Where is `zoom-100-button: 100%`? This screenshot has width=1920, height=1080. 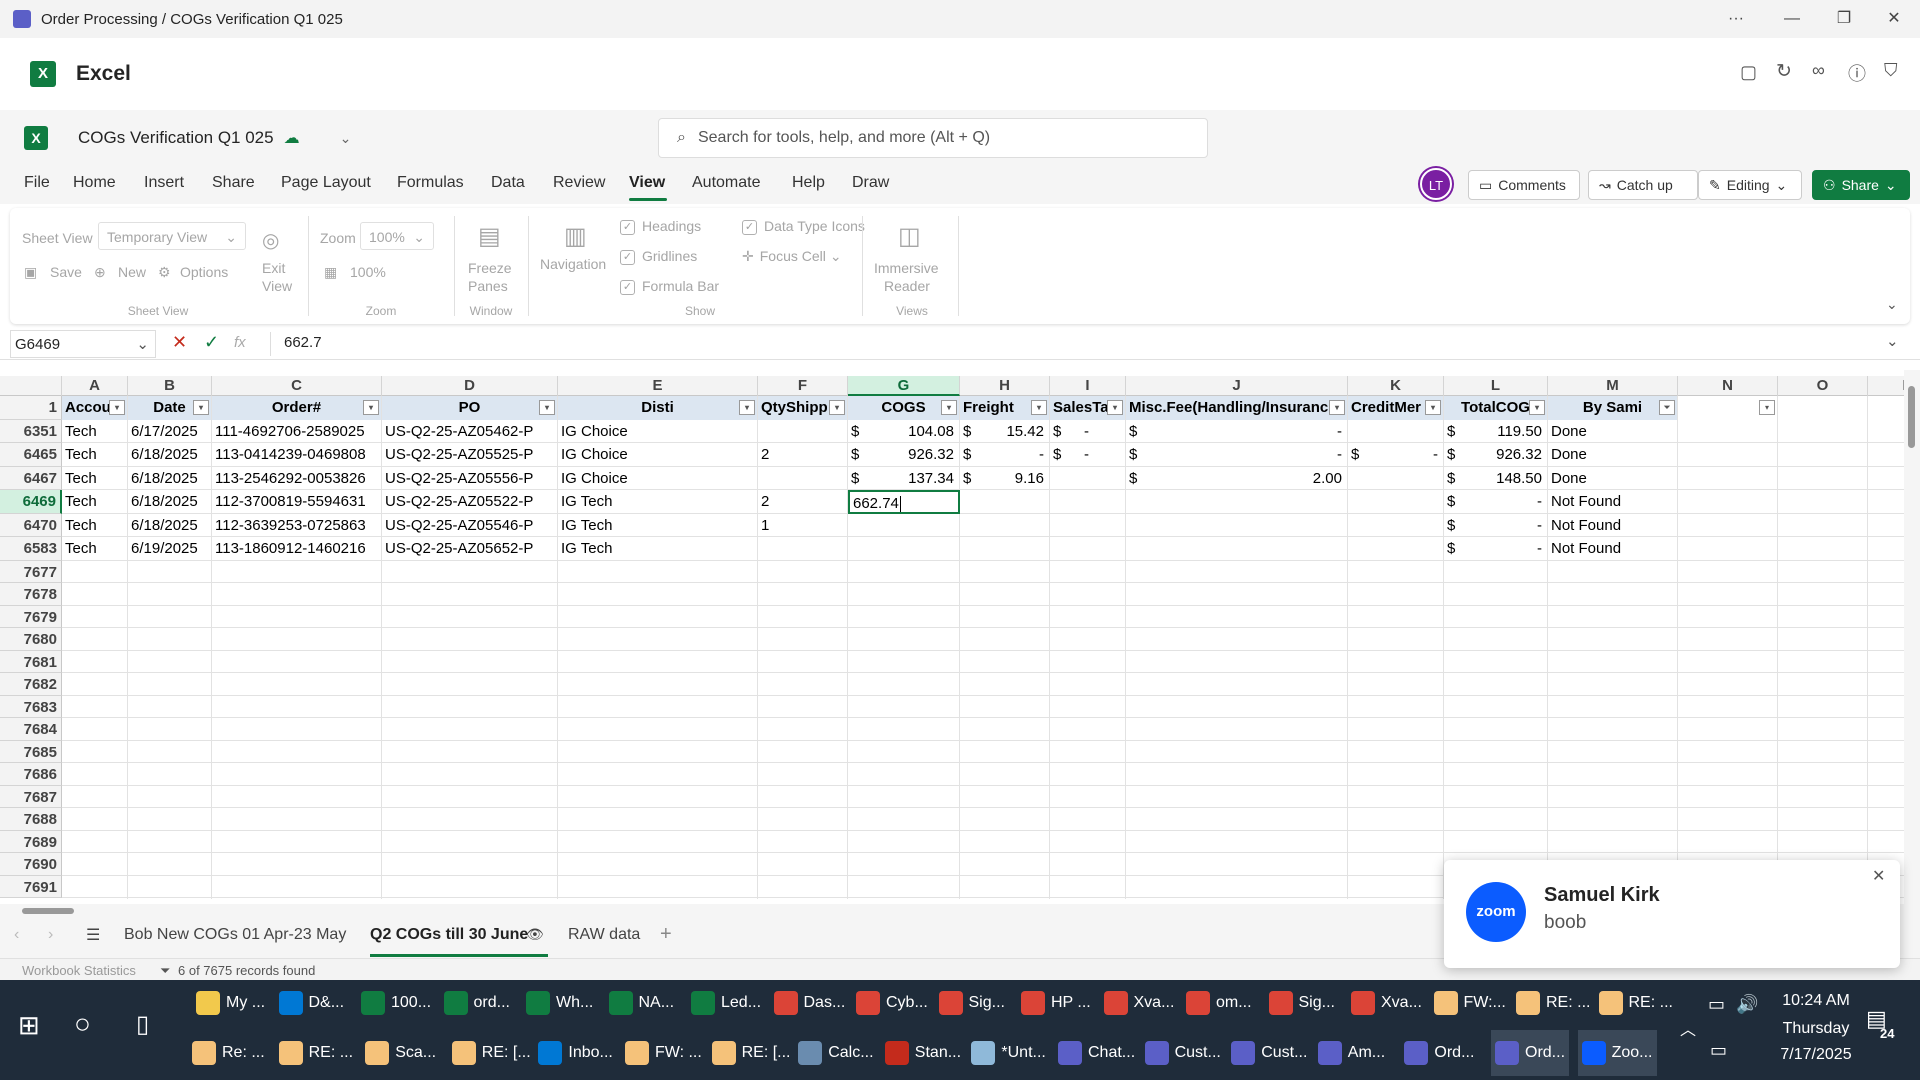 zoom-100-button: 100% is located at coordinates (368, 272).